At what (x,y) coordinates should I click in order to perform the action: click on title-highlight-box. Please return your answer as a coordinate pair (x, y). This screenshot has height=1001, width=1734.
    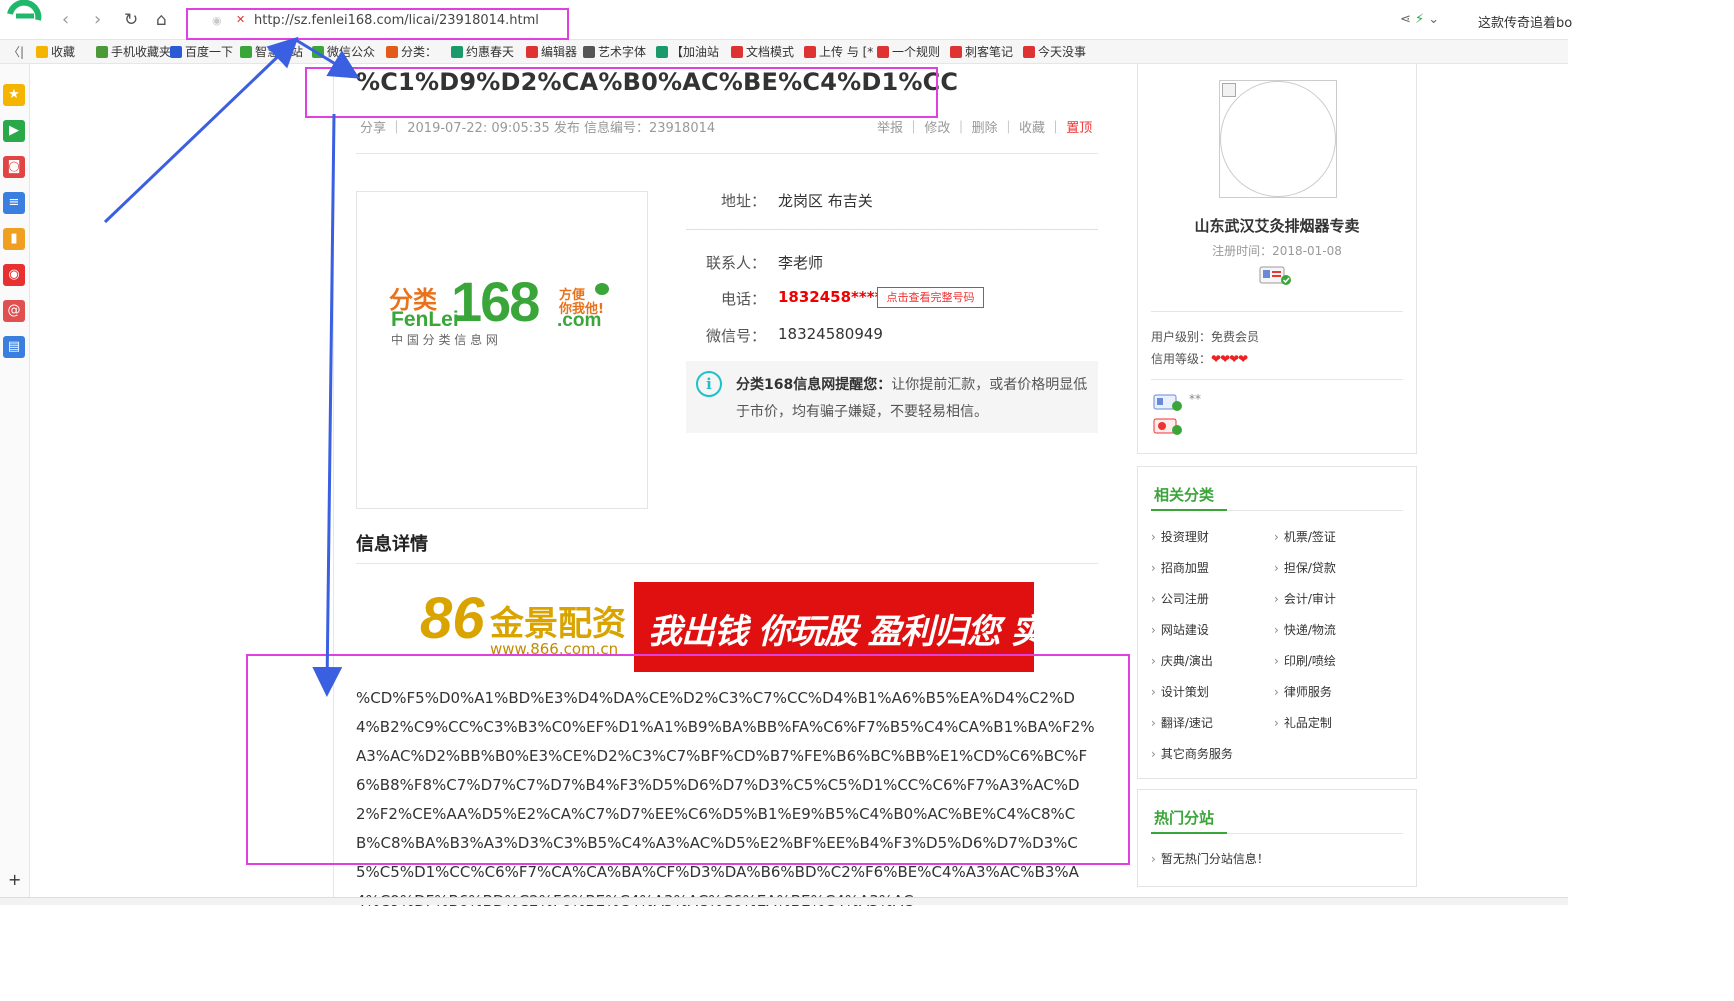
    Looking at the image, I should click on (621, 92).